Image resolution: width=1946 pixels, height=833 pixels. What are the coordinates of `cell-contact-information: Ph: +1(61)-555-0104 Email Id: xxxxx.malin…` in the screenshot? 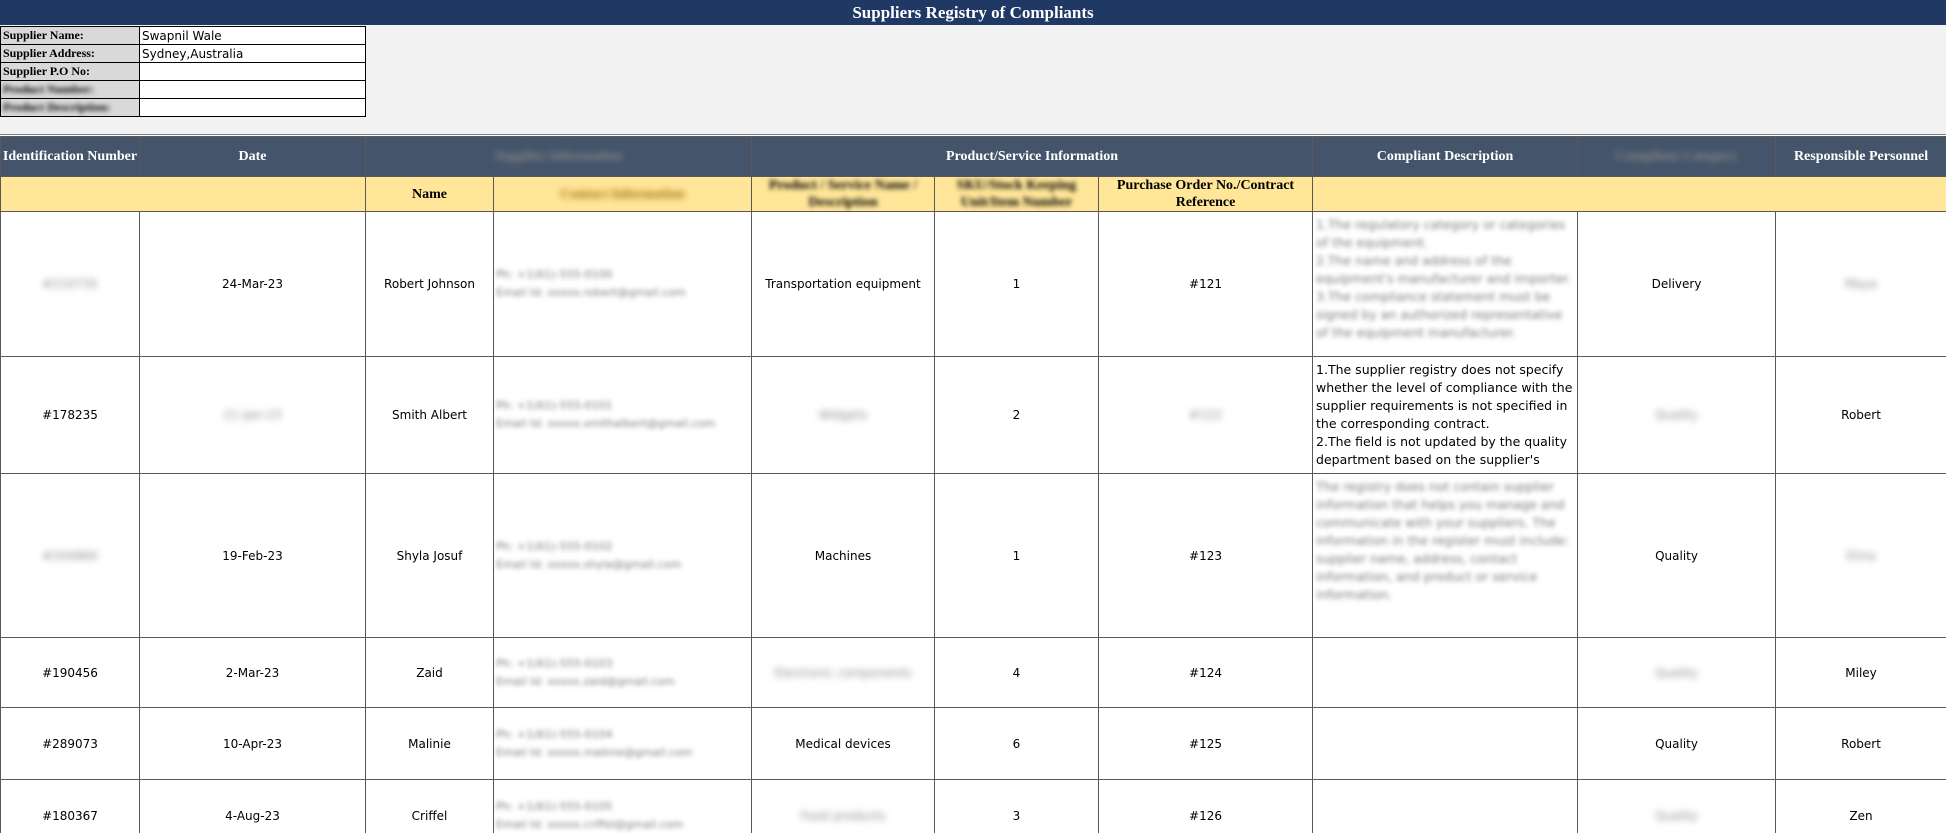 It's located at (622, 743).